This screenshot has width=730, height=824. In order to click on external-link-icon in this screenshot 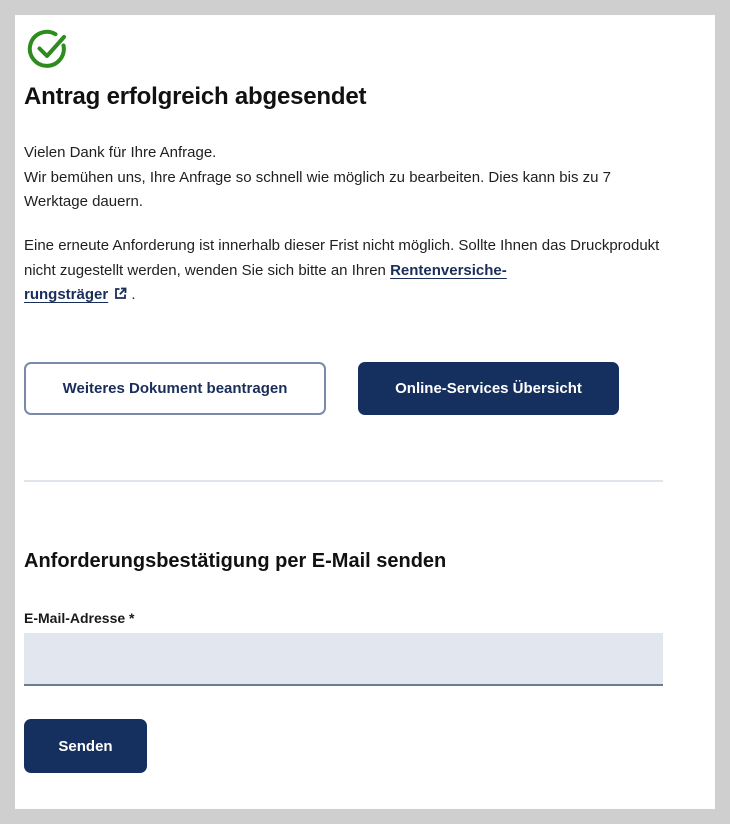, I will do `click(120, 293)`.